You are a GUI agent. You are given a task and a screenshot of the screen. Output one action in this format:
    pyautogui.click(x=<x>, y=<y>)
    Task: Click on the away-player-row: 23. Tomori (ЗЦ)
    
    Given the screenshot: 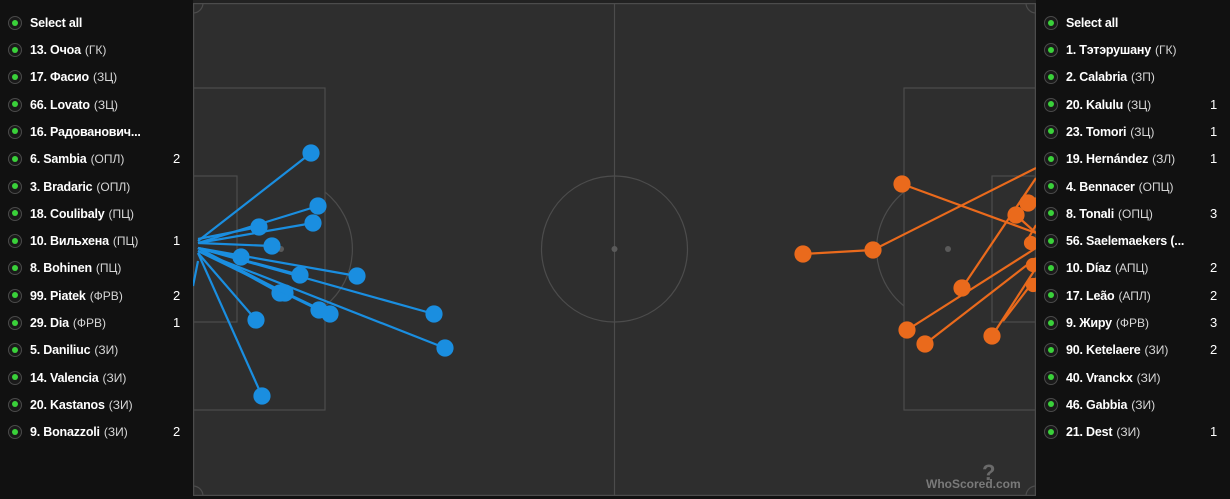 What is the action you would take?
    pyautogui.click(x=1099, y=132)
    